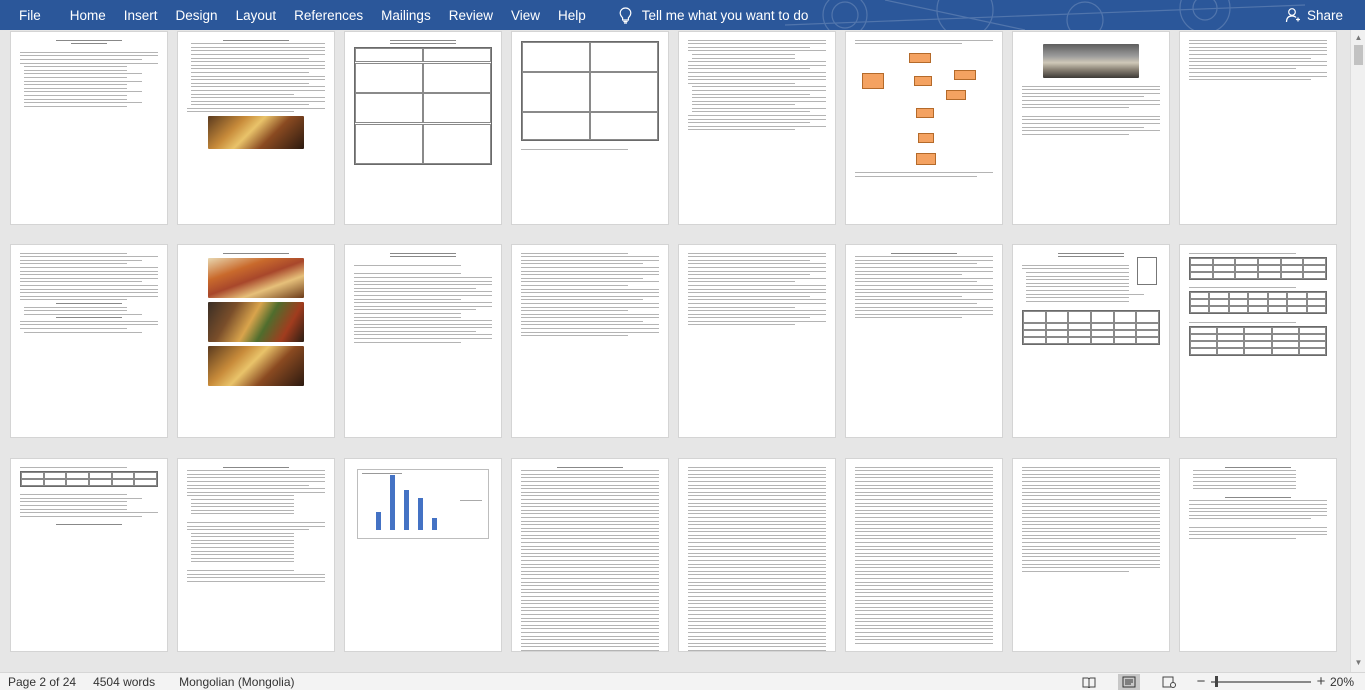 The image size is (1365, 690). Describe the element at coordinates (1217, 681) in the screenshot. I see `zoom-thumb` at that location.